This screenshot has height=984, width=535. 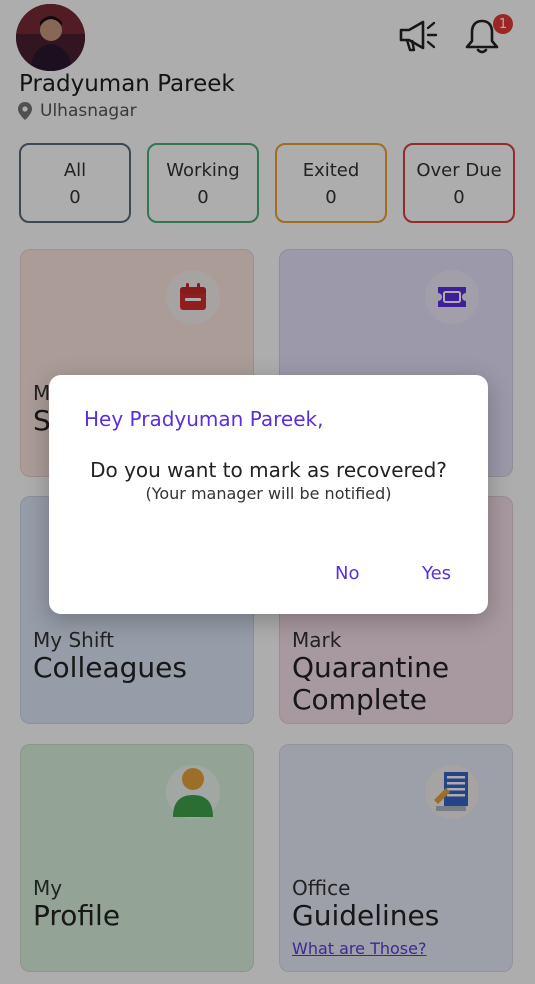 What do you see at coordinates (204, 419) in the screenshot?
I see `dialog-greeting: Hey Pradyuman Pareek,` at bounding box center [204, 419].